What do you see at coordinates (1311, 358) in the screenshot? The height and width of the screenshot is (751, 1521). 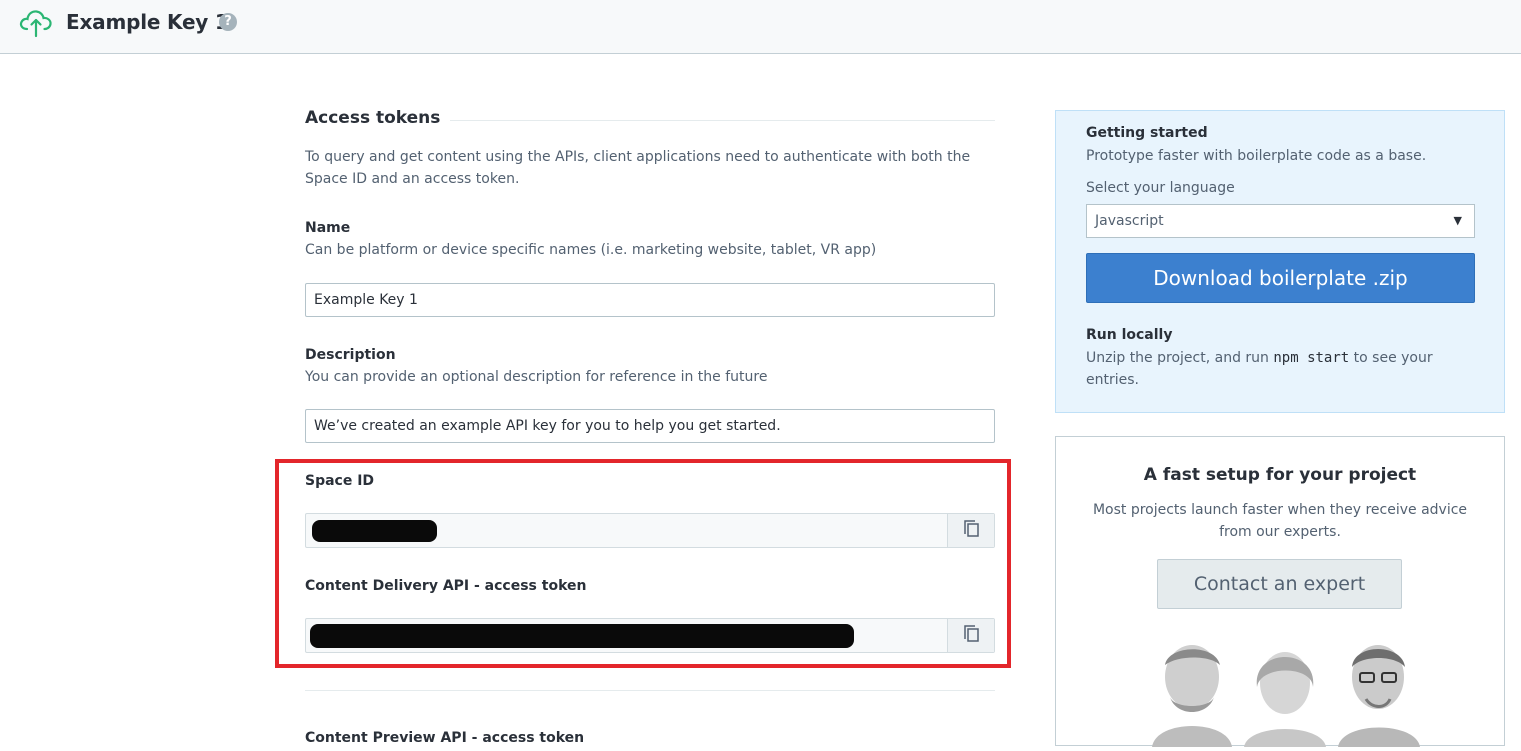 I see `npm-start-command: npm start` at bounding box center [1311, 358].